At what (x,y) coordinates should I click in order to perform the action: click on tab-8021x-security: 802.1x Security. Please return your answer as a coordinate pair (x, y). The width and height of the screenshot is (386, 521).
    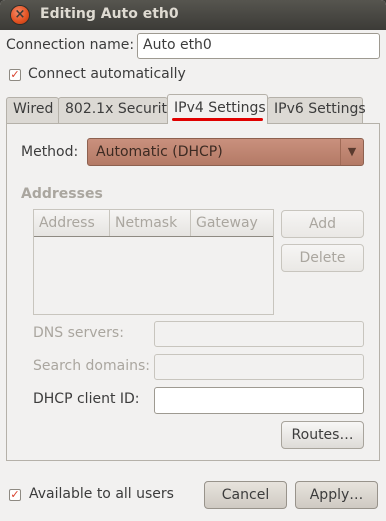
    Looking at the image, I should click on (116, 110).